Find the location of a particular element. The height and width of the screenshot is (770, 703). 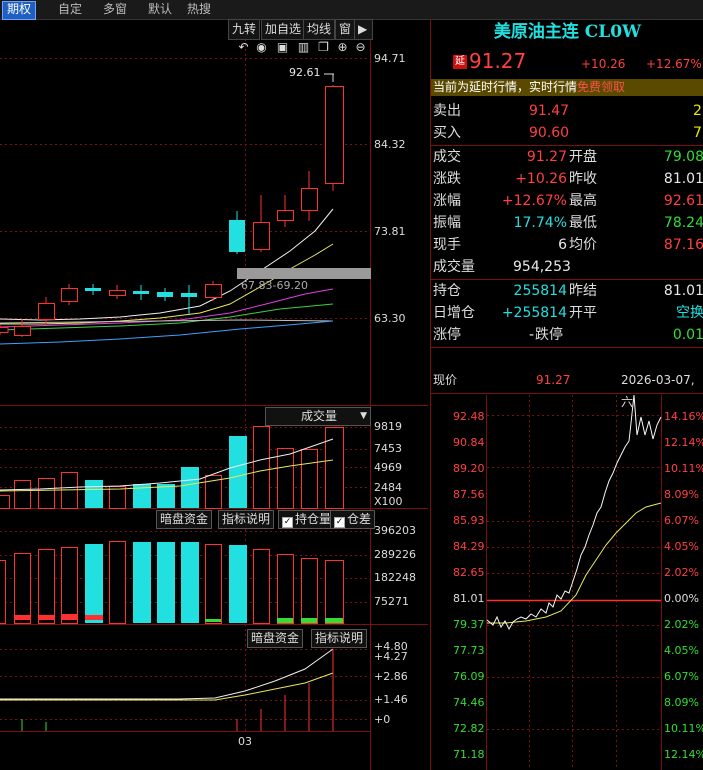

menu-bar: 期权 自定 多窗 默认 热搜 is located at coordinates (351, 10).